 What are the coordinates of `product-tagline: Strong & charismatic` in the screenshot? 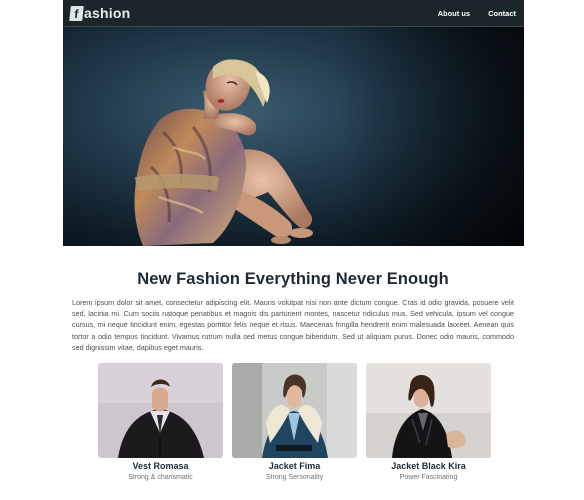 It's located at (160, 477).